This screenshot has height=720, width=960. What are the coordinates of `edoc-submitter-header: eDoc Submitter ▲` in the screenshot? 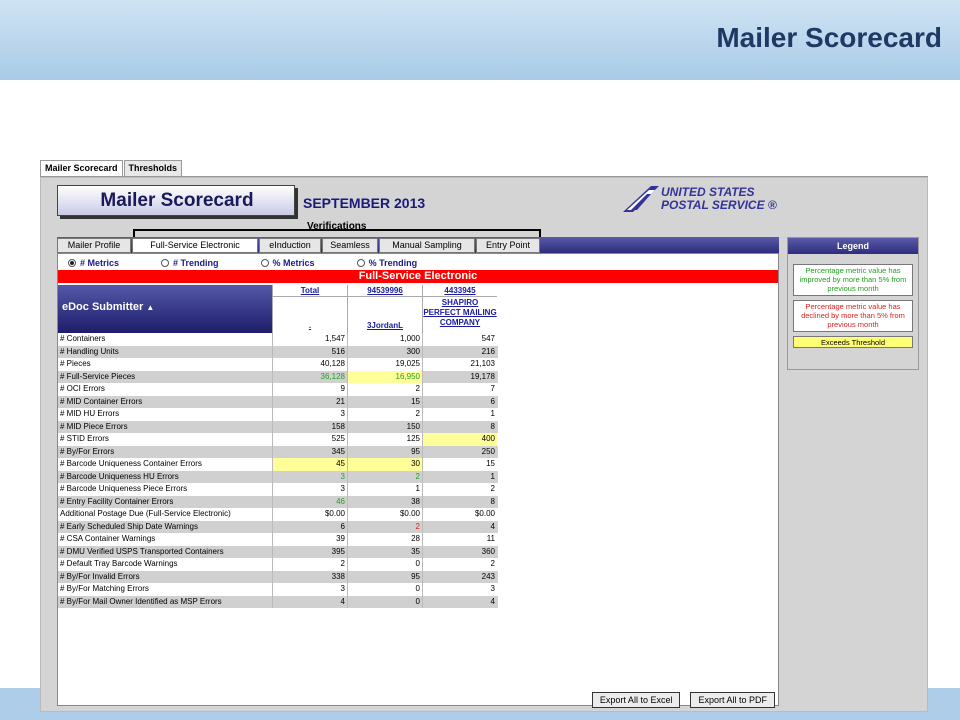 It's located at (165, 309).